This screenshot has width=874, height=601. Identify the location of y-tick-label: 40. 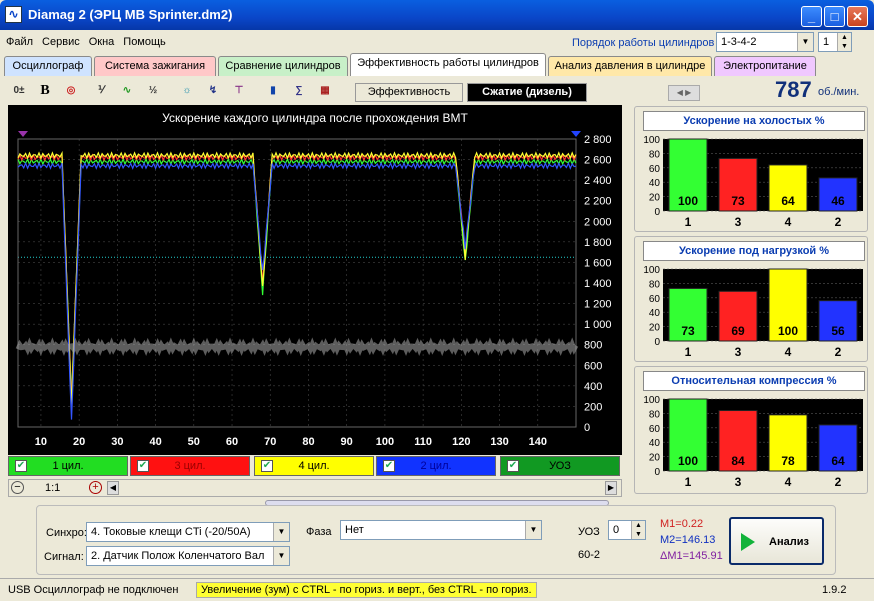
(655, 183).